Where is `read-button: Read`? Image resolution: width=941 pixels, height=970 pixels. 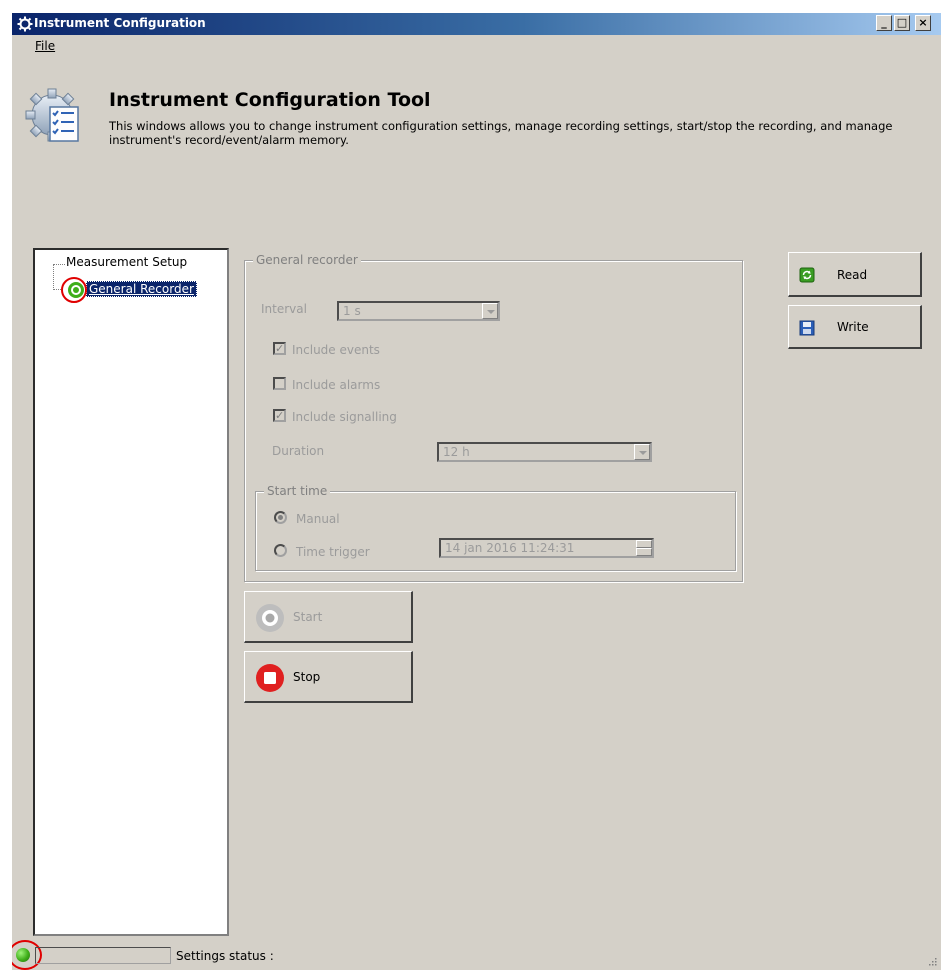 read-button: Read is located at coordinates (855, 274).